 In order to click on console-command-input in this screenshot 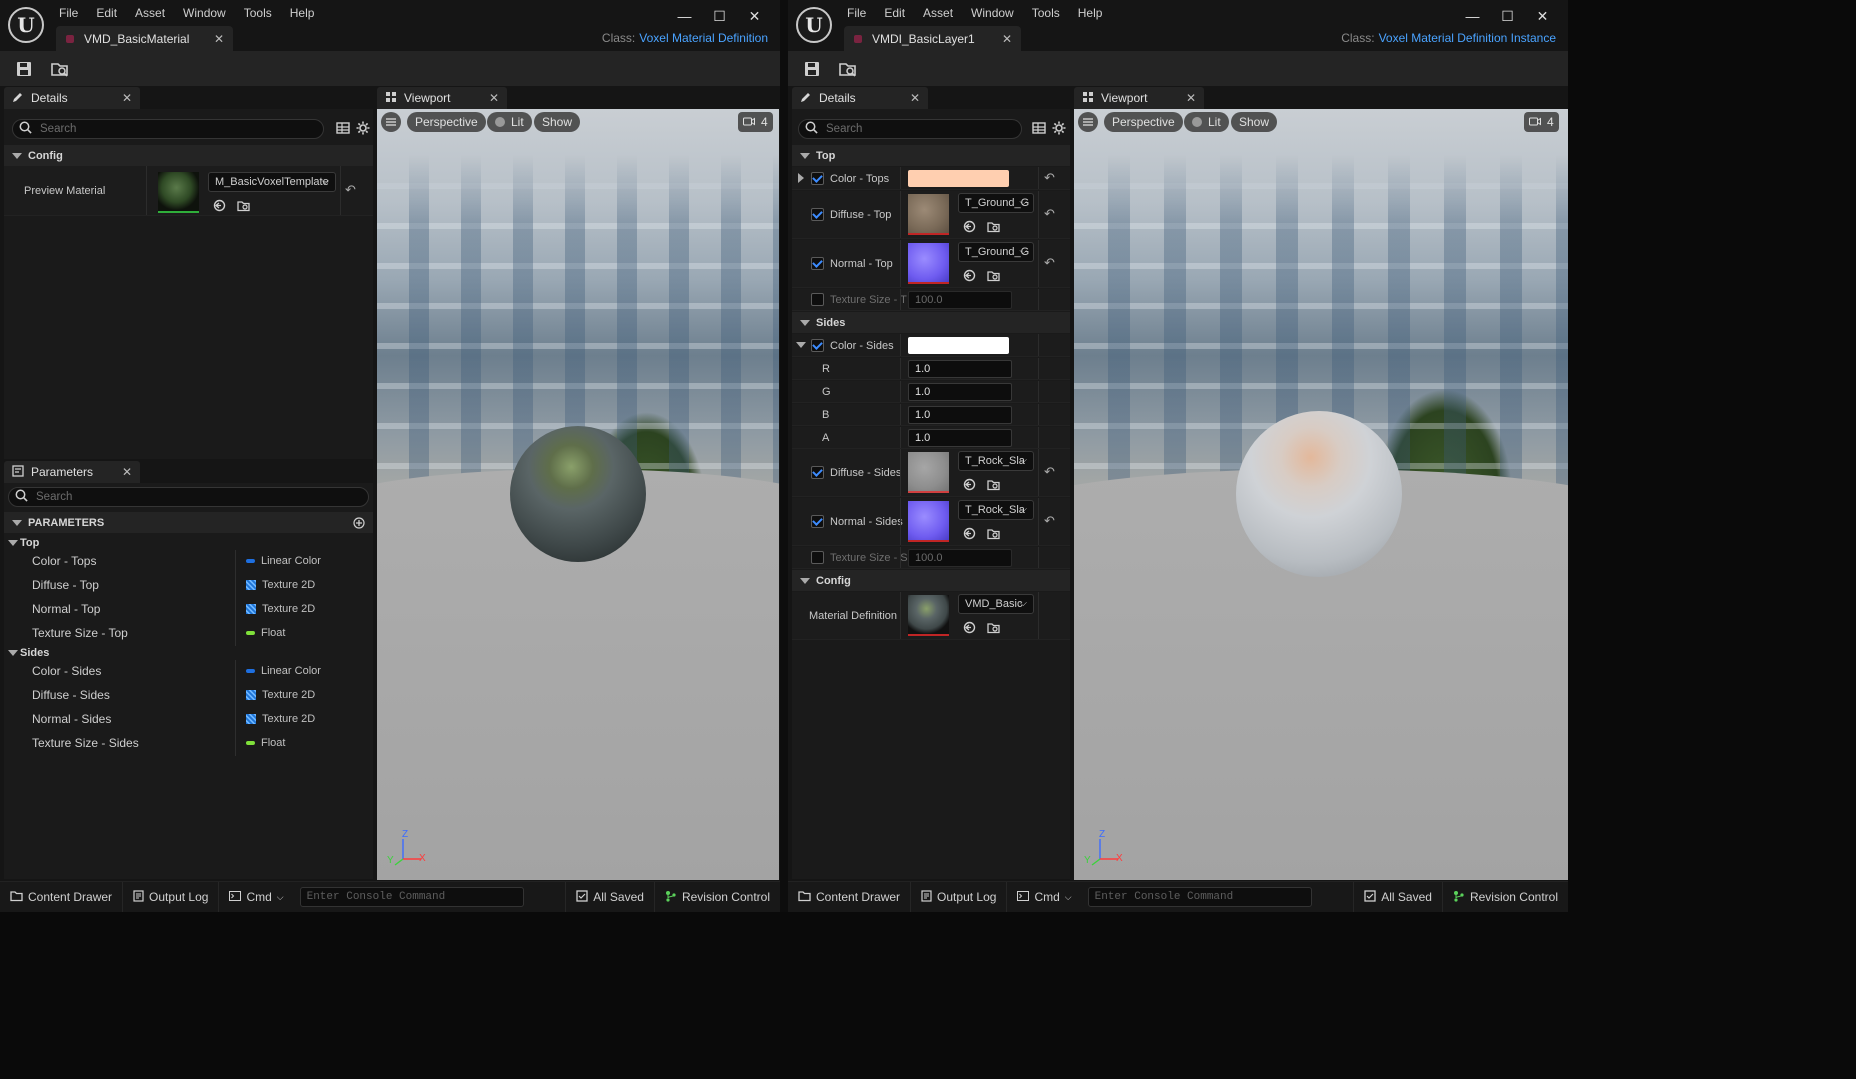, I will do `click(1202, 897)`.